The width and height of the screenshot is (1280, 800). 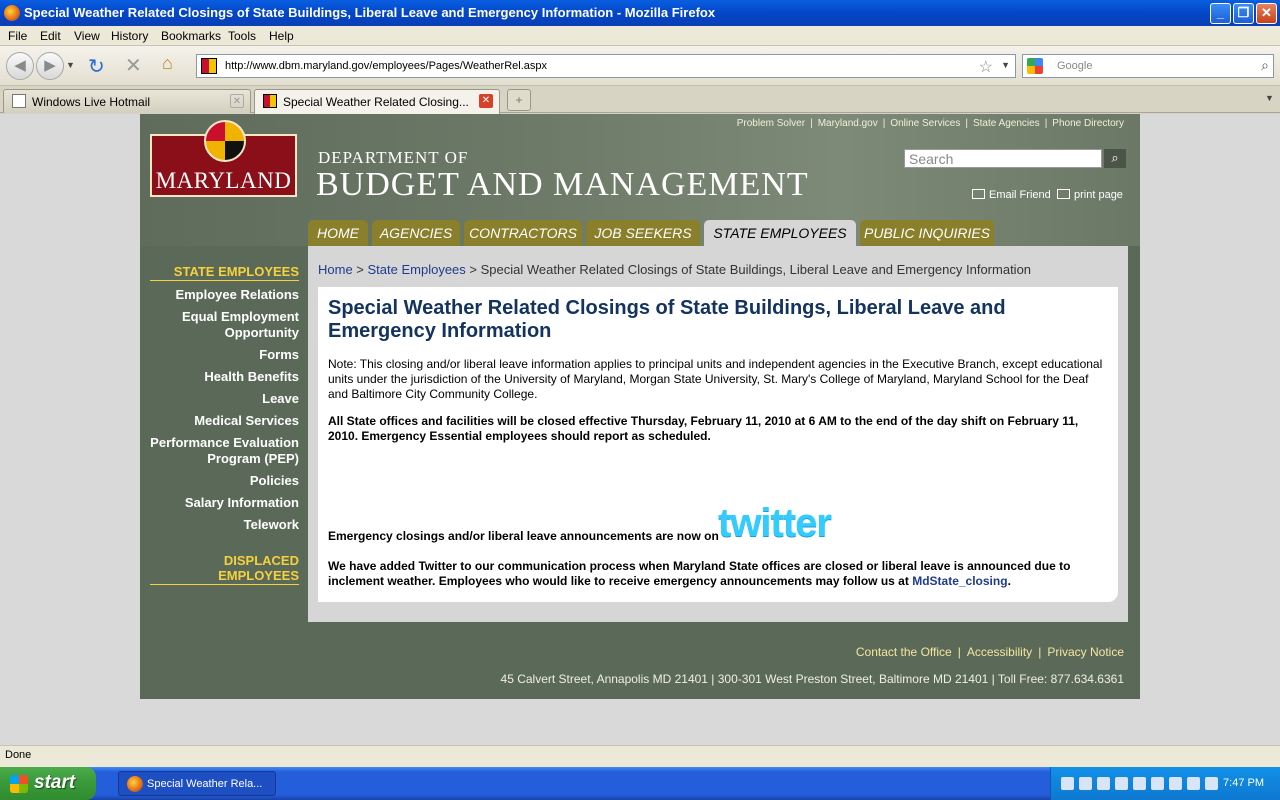 I want to click on email-friend-link: Email Friend, so click(x=1011, y=195).